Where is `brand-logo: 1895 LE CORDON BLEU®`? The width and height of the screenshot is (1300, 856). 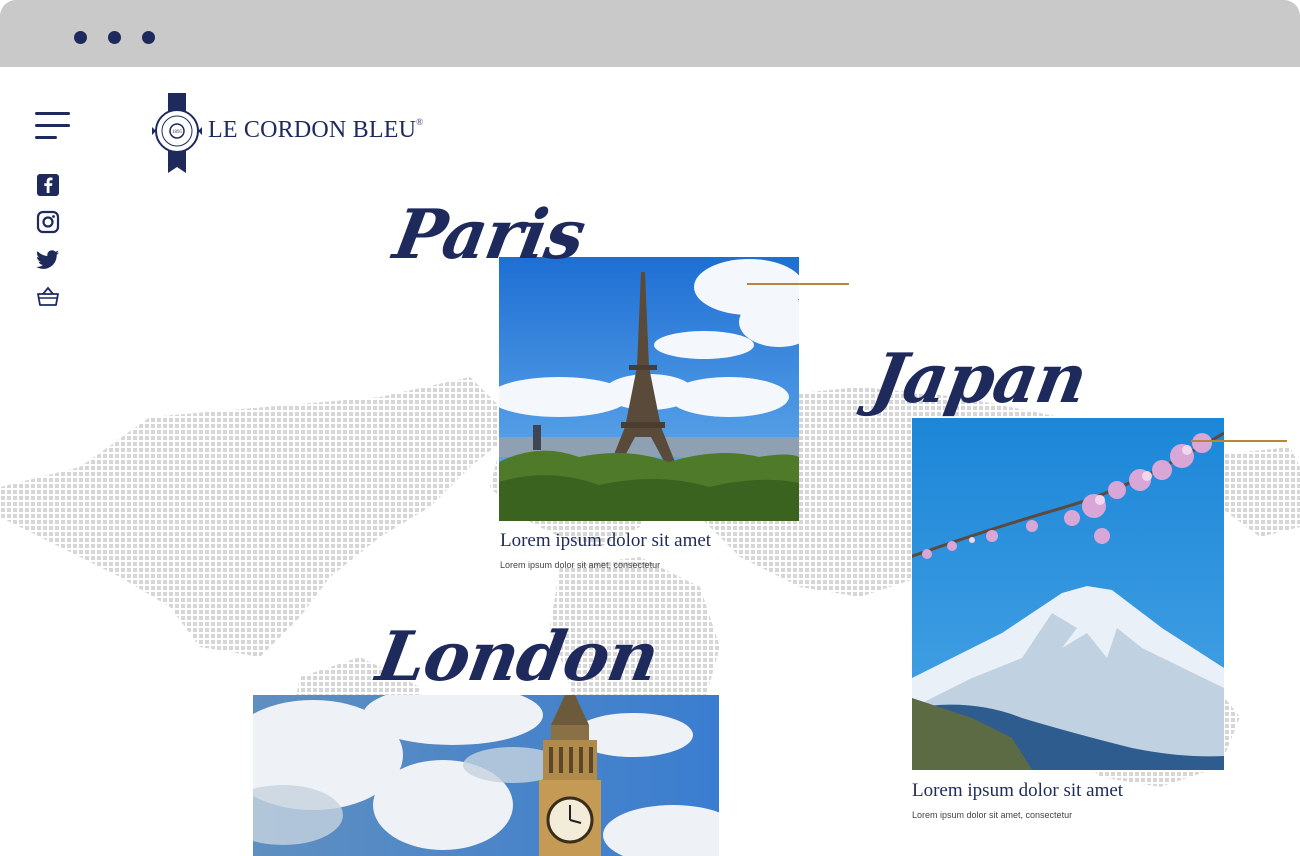 brand-logo: 1895 LE CORDON BLEU® is located at coordinates (300, 136).